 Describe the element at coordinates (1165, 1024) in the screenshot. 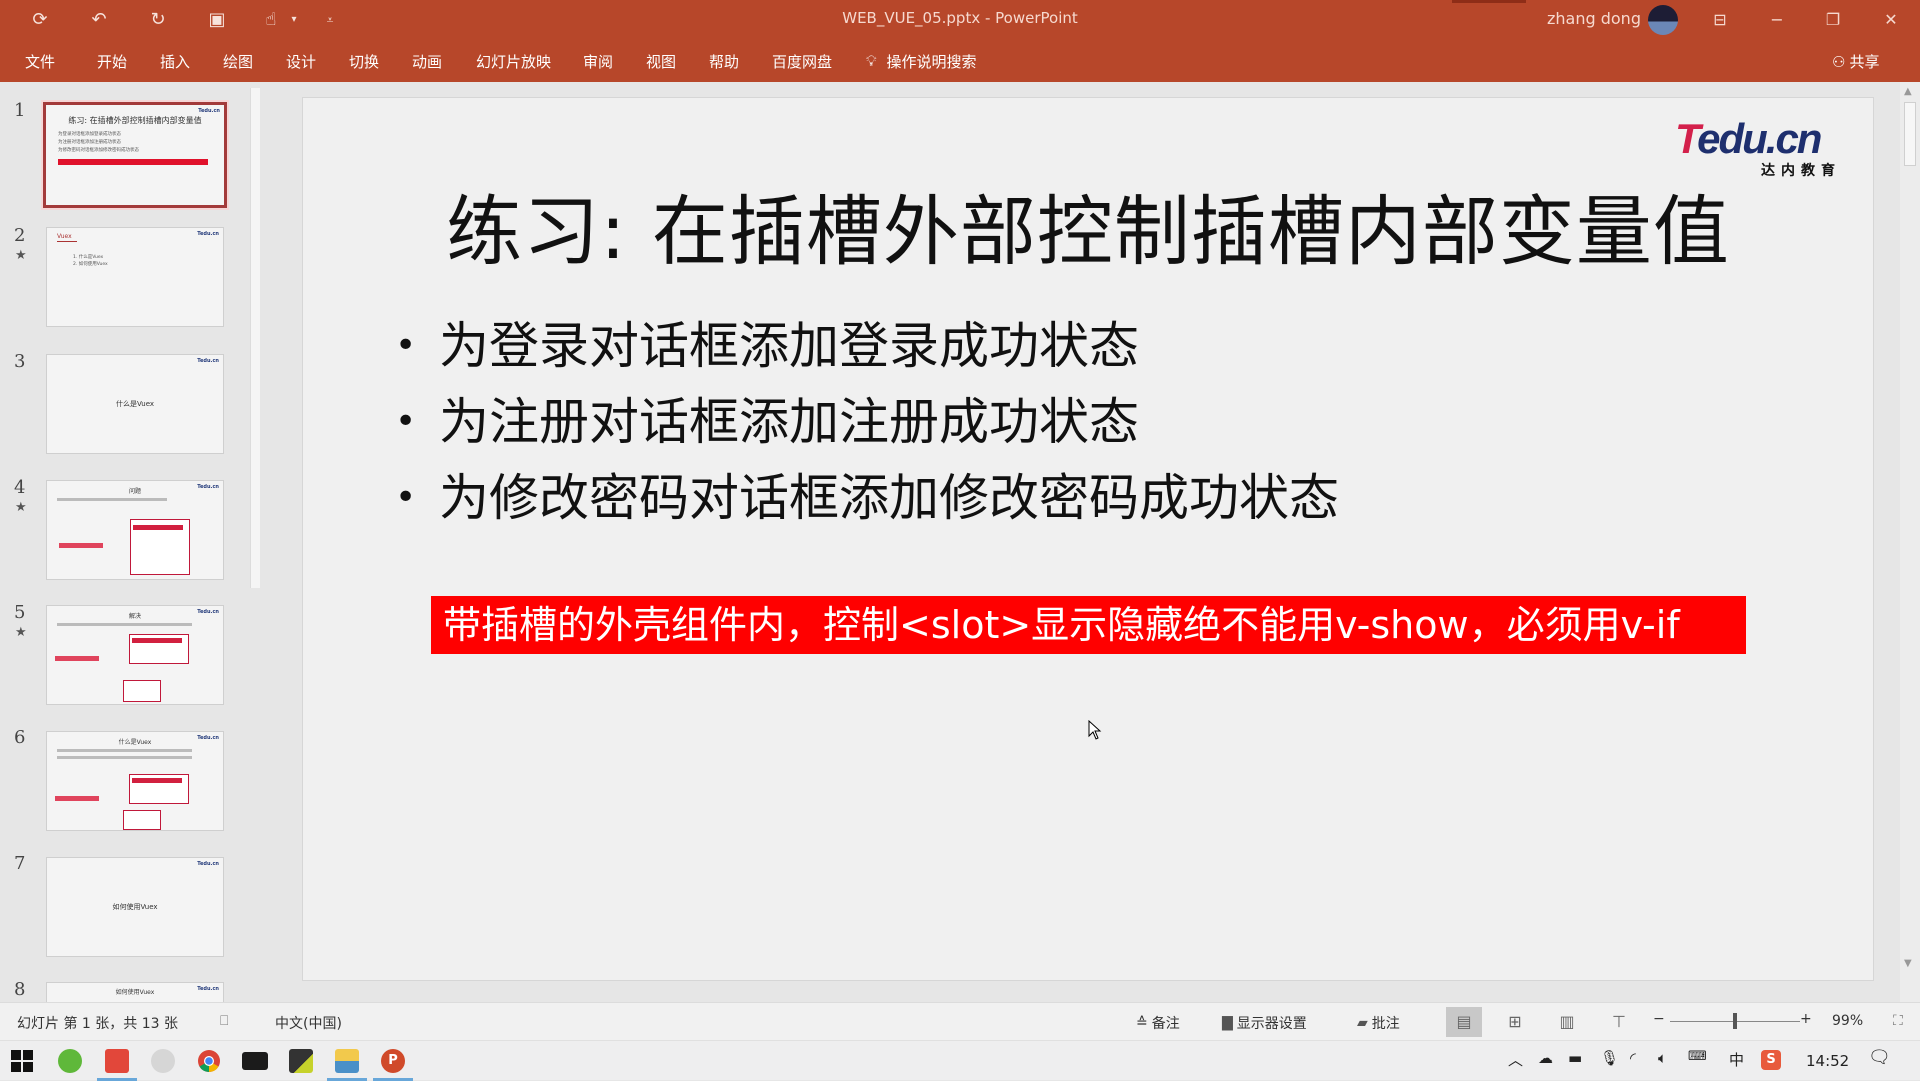

I see `notes-label: 备注` at that location.